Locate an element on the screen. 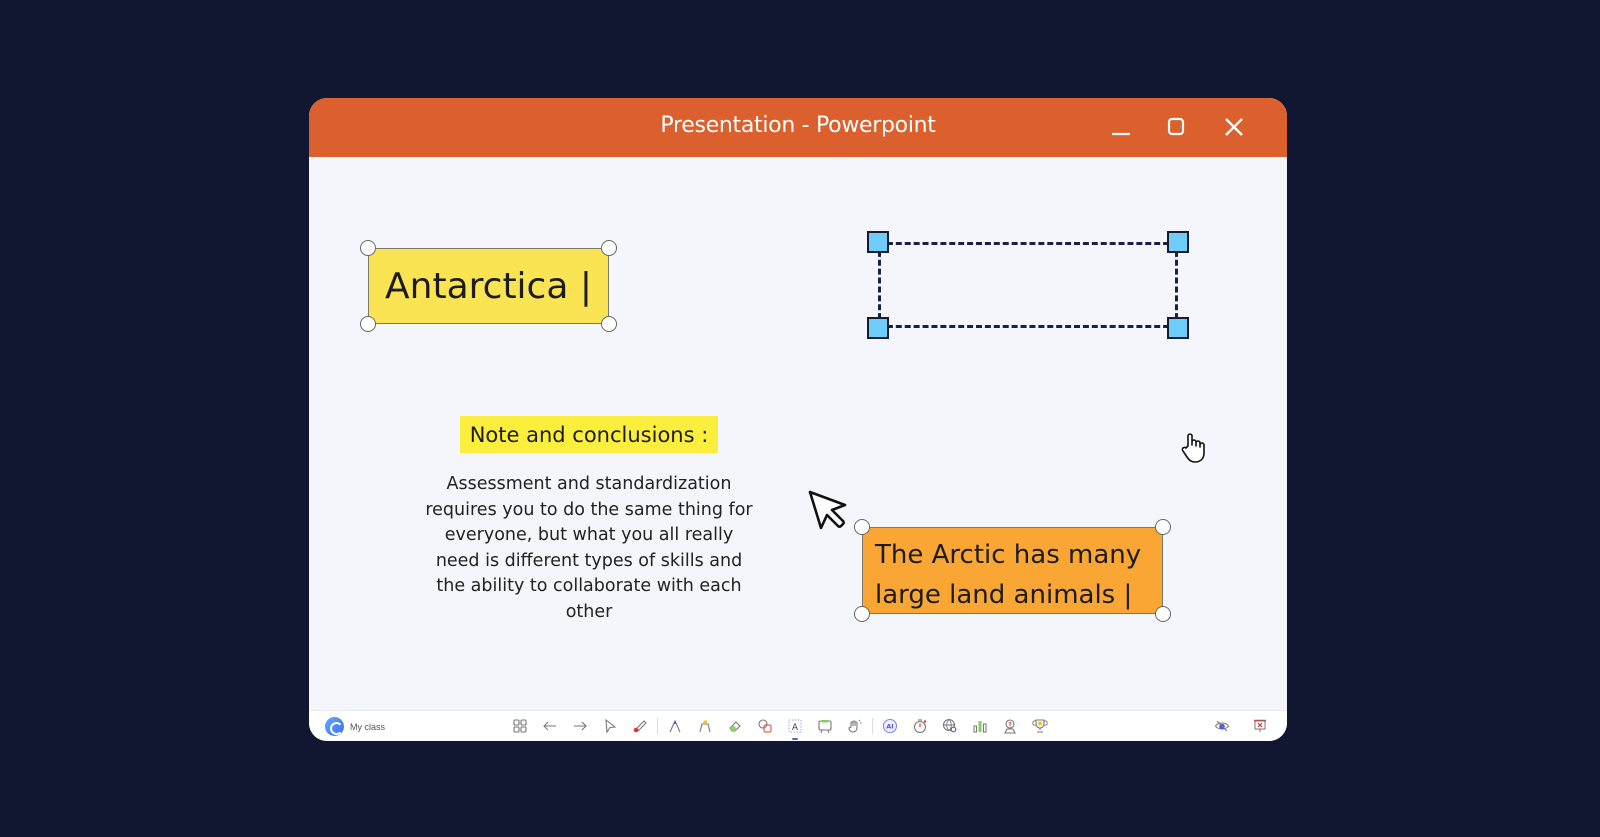  pen-icon is located at coordinates (675, 726).